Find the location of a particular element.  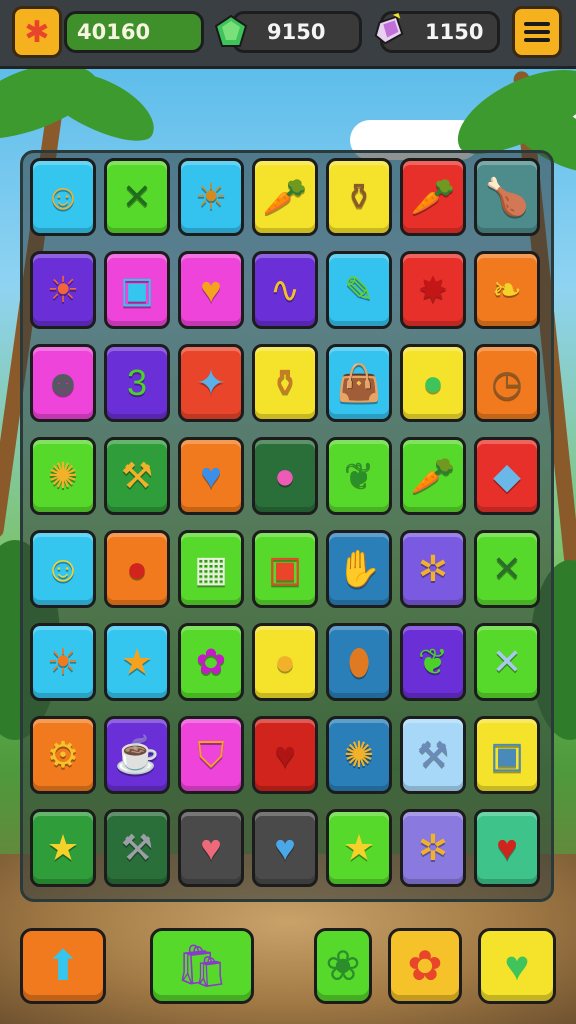

menu-button is located at coordinates (537, 32).